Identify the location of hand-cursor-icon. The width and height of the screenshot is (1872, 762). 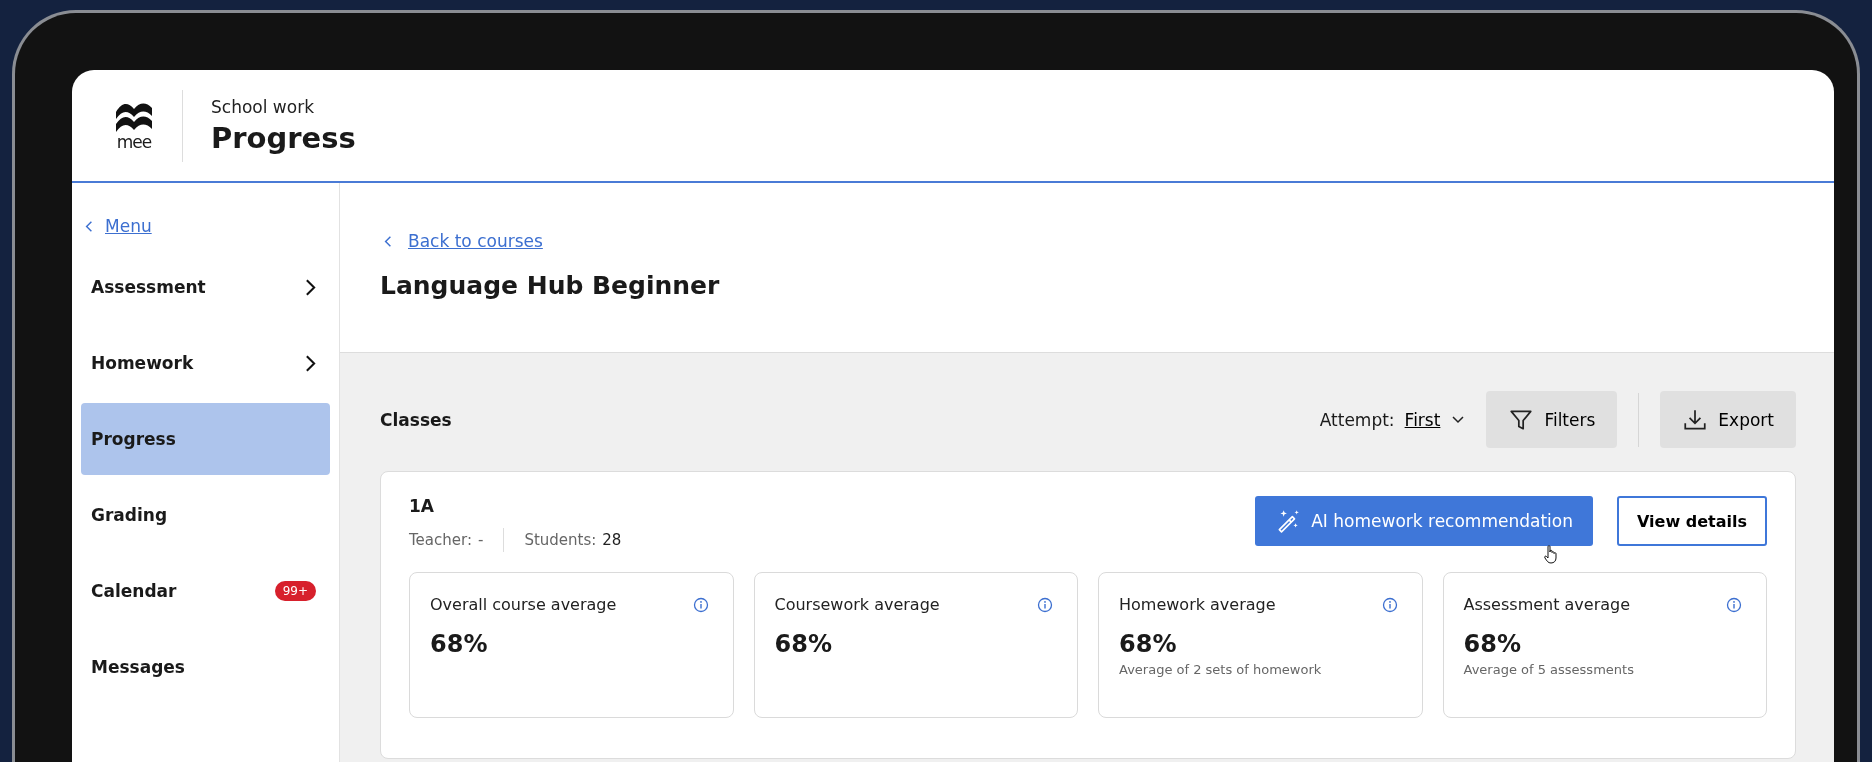
(1550, 554).